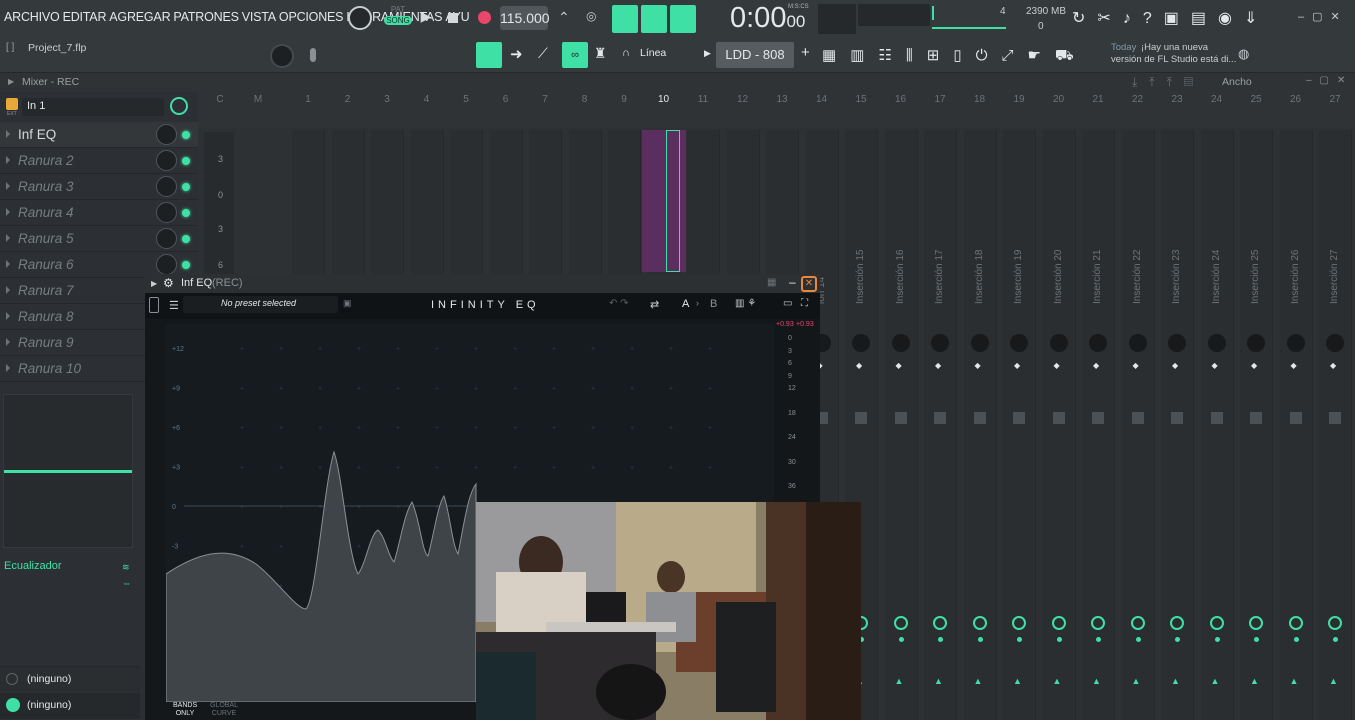 This screenshot has width=1355, height=720. Describe the element at coordinates (575, 55) in the screenshot. I see `link-button: ∞` at that location.